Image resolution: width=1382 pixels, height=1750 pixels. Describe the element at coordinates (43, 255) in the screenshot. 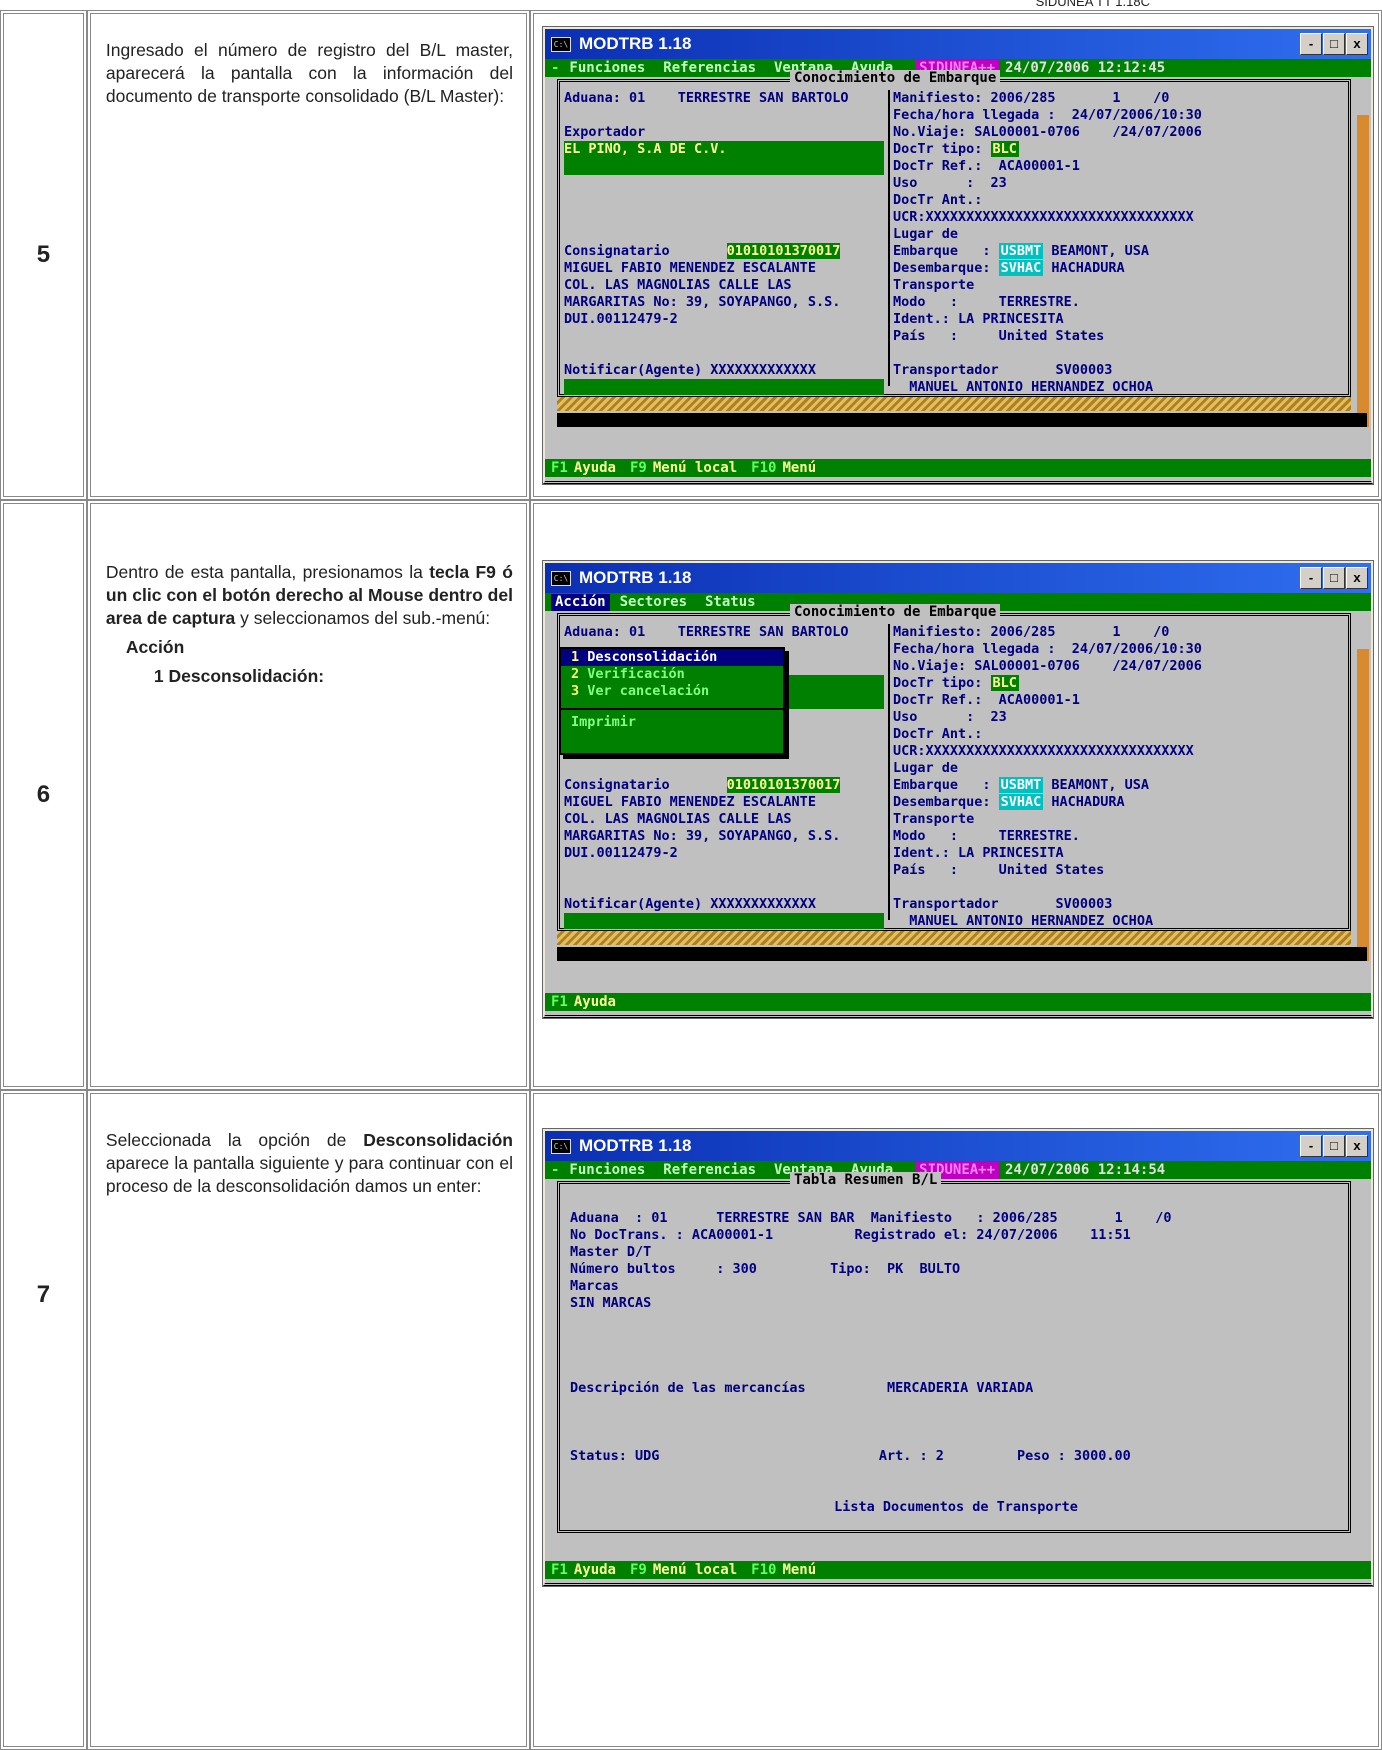

I see `step-number: 5` at that location.